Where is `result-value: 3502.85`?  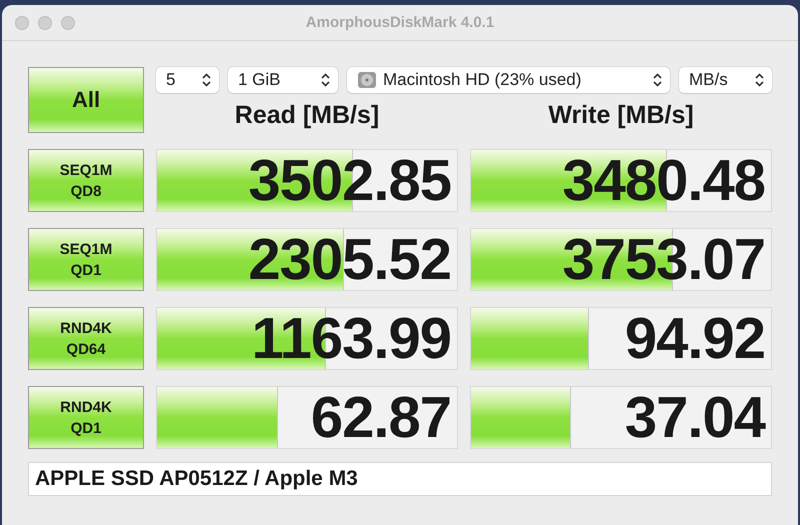 result-value: 3502.85 is located at coordinates (349, 181).